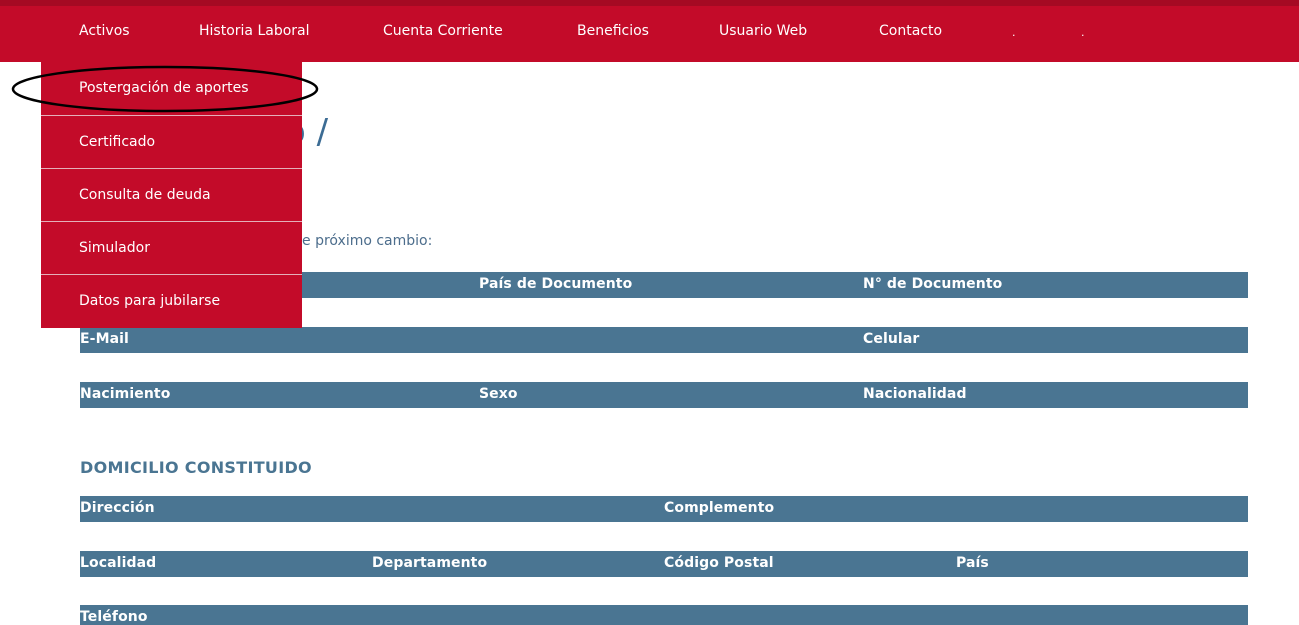  I want to click on nav-cuenta-corriente: Cuenta Corriente, so click(443, 31).